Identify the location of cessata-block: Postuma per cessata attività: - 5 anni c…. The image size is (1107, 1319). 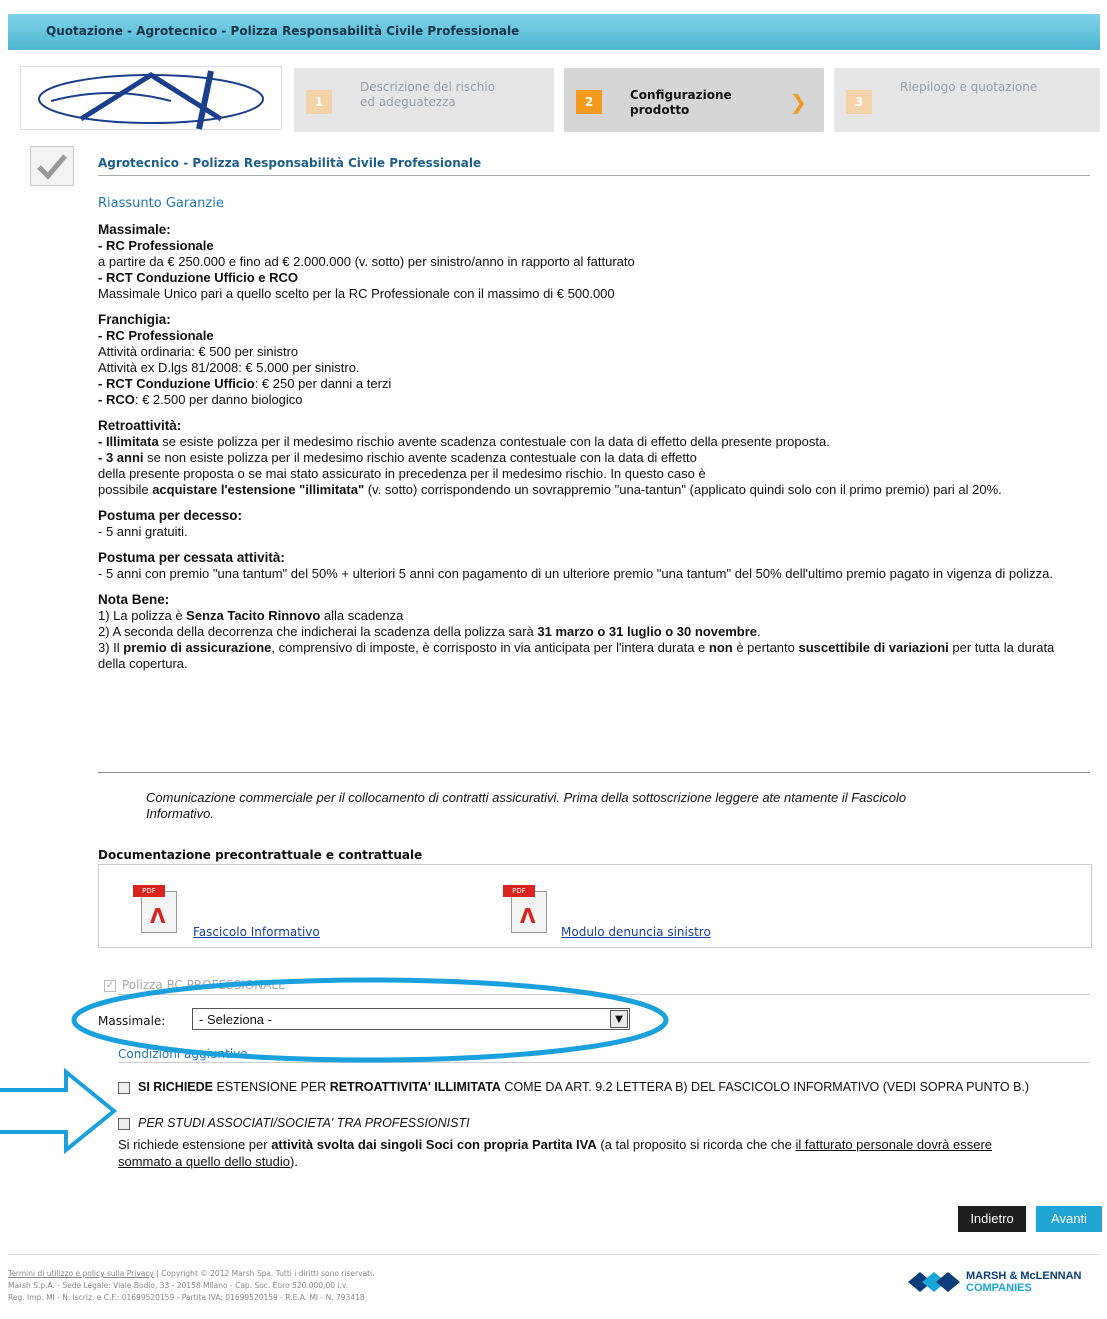
(588, 566).